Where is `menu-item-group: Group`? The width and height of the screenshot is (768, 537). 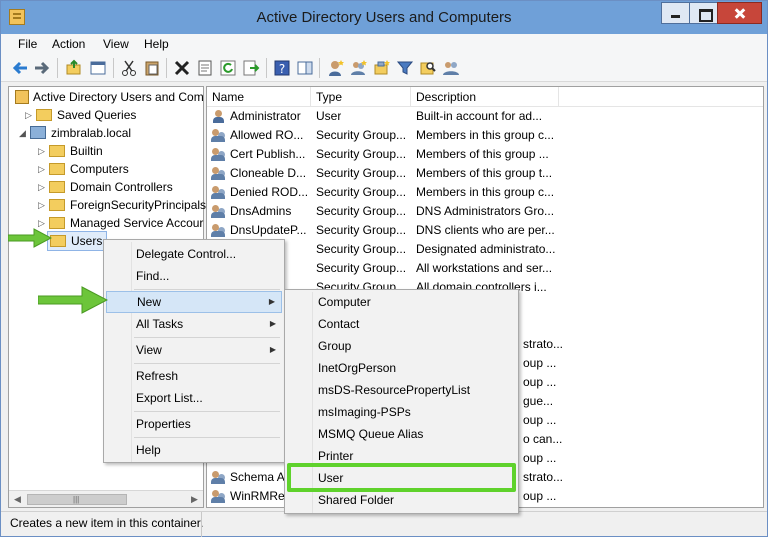
menu-item-group: Group is located at coordinates (401, 346).